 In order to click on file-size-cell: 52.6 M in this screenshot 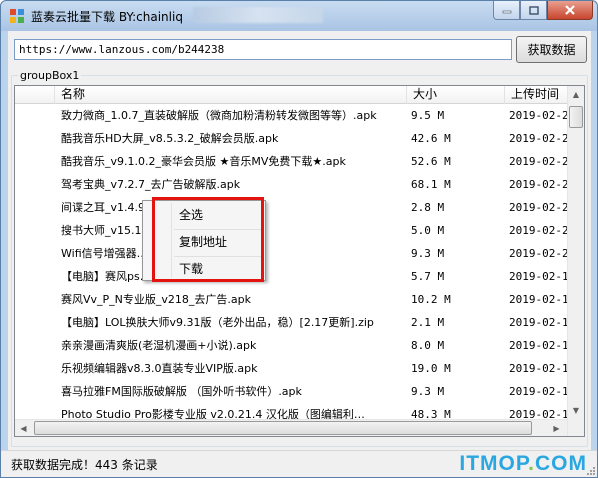, I will do `click(431, 161)`.